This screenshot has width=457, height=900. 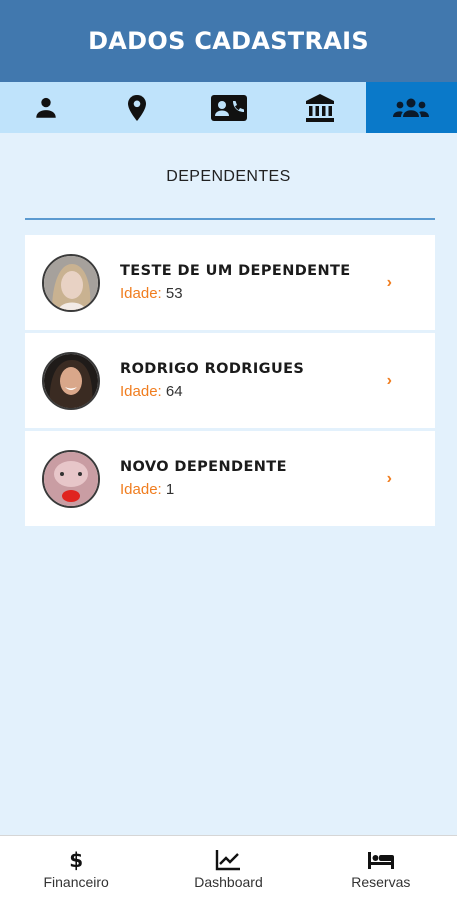 What do you see at coordinates (228, 176) in the screenshot?
I see `section-title: DEPENDENTES` at bounding box center [228, 176].